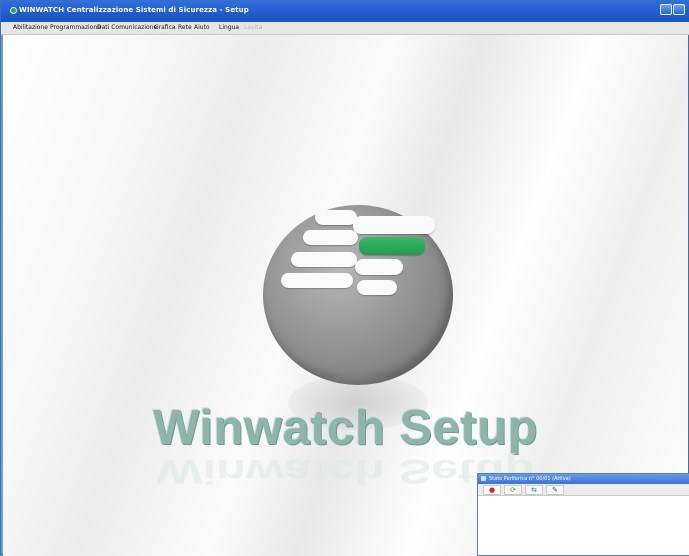  What do you see at coordinates (583, 479) in the screenshot?
I see `device-status-title-bar: Stato Periferica n° 00/01 (Attiva)` at bounding box center [583, 479].